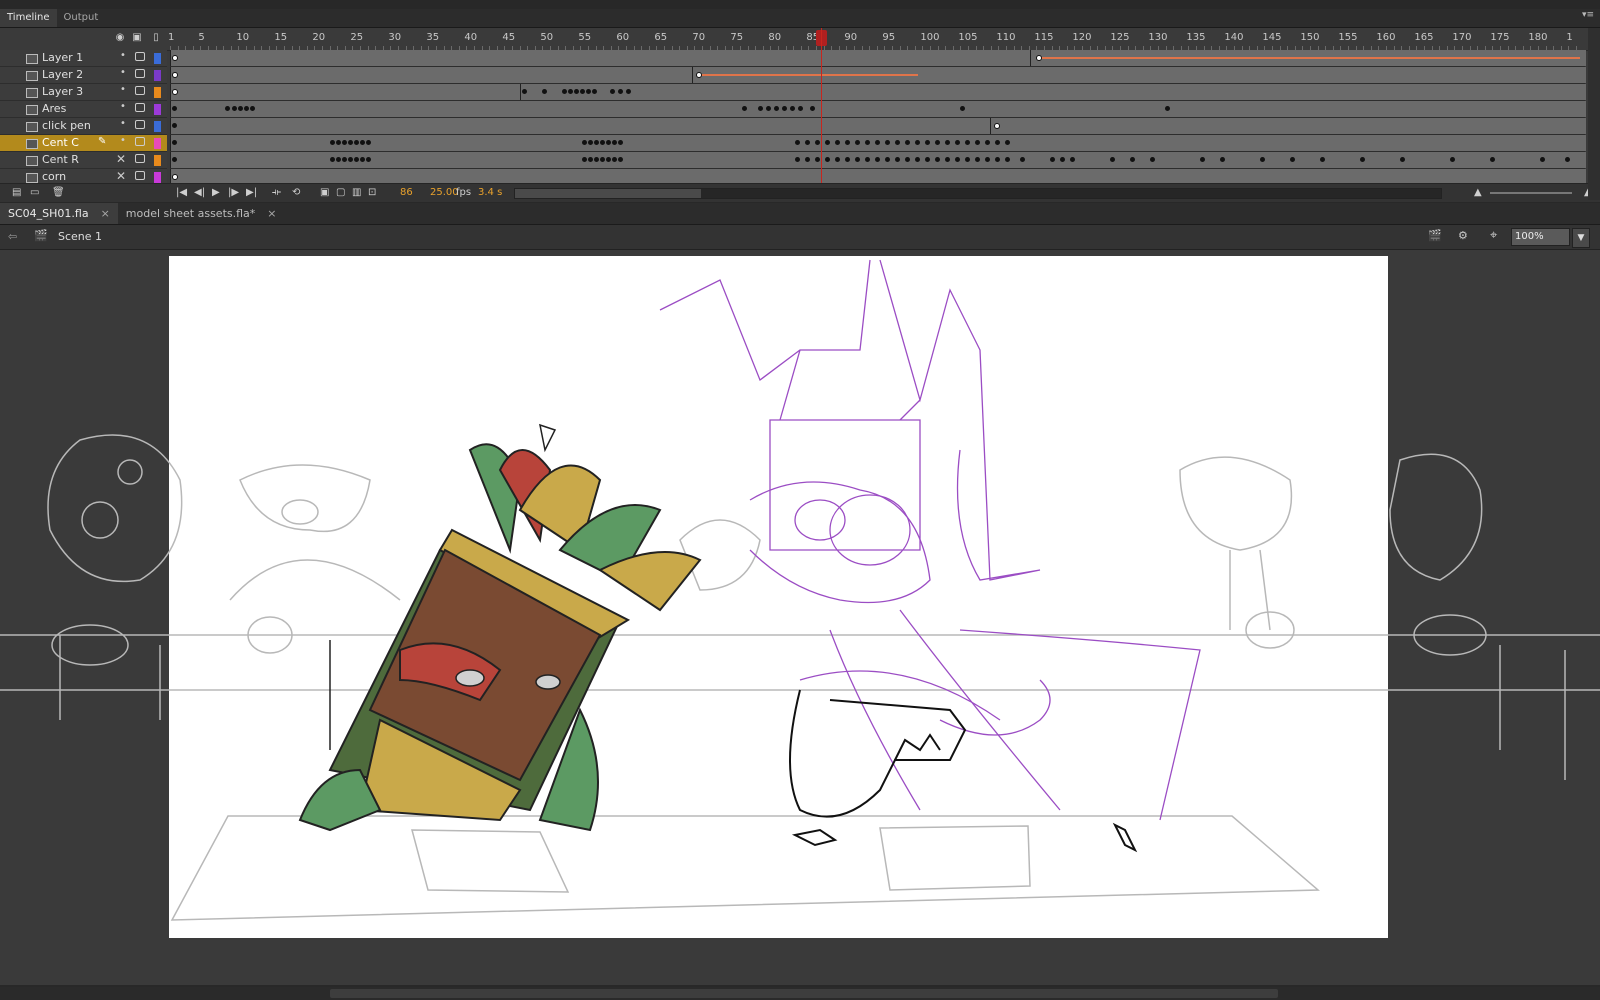 The image size is (1600, 1000). I want to click on onion-markers-icon: ⊡, so click(372, 192).